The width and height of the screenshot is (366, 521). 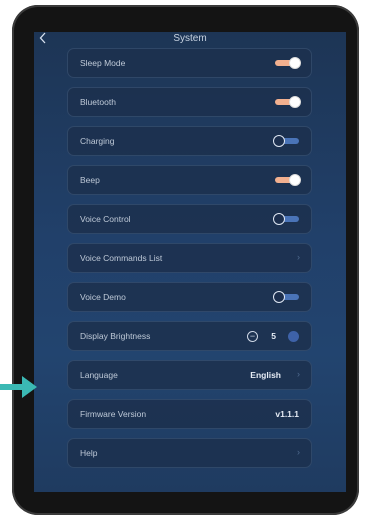 What do you see at coordinates (189, 63) in the screenshot?
I see `setting-row-sleep-mode: Sleep Mode` at bounding box center [189, 63].